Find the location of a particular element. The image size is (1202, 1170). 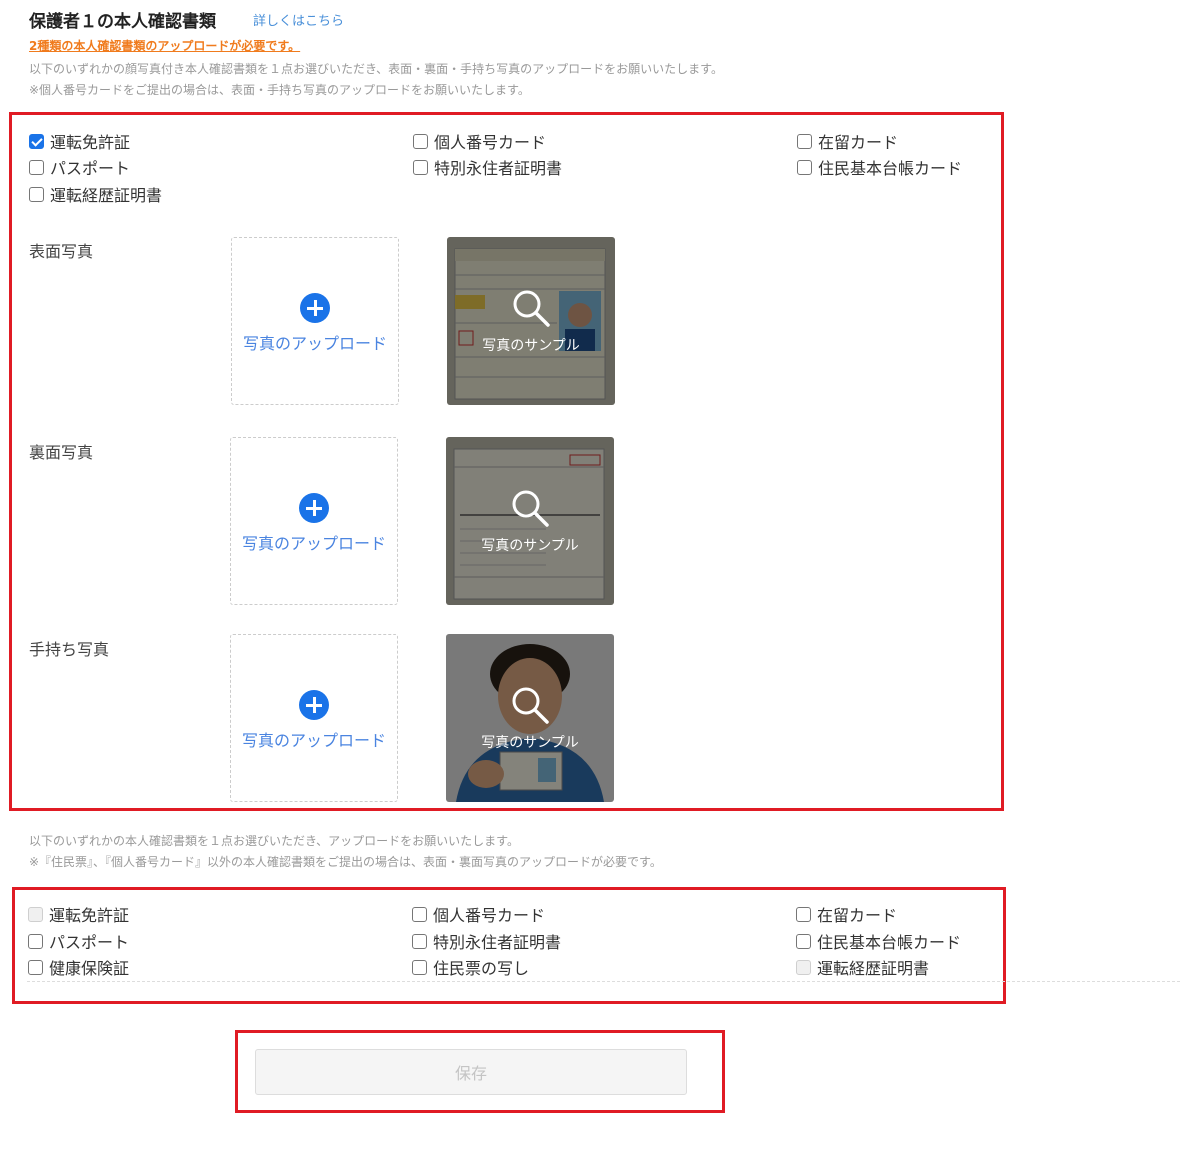

checkbox-label: 健康保険証 is located at coordinates (89, 968).